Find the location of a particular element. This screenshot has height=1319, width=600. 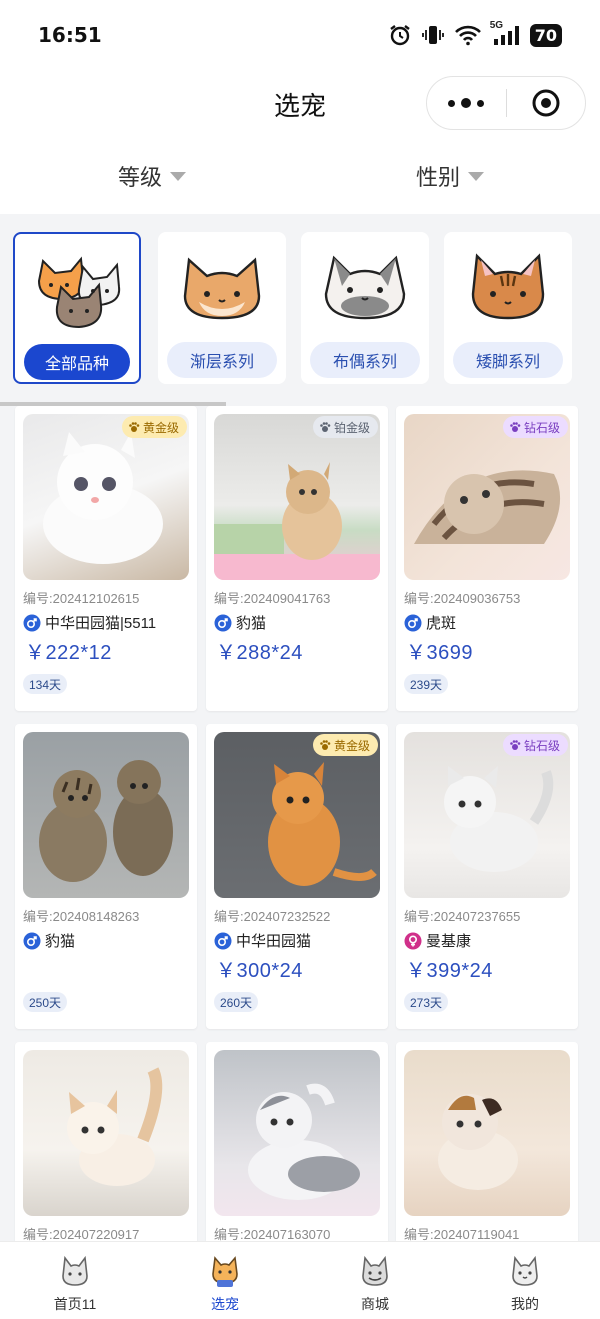

pet-card: 编号:202407163070 is located at coordinates (297, 1141).